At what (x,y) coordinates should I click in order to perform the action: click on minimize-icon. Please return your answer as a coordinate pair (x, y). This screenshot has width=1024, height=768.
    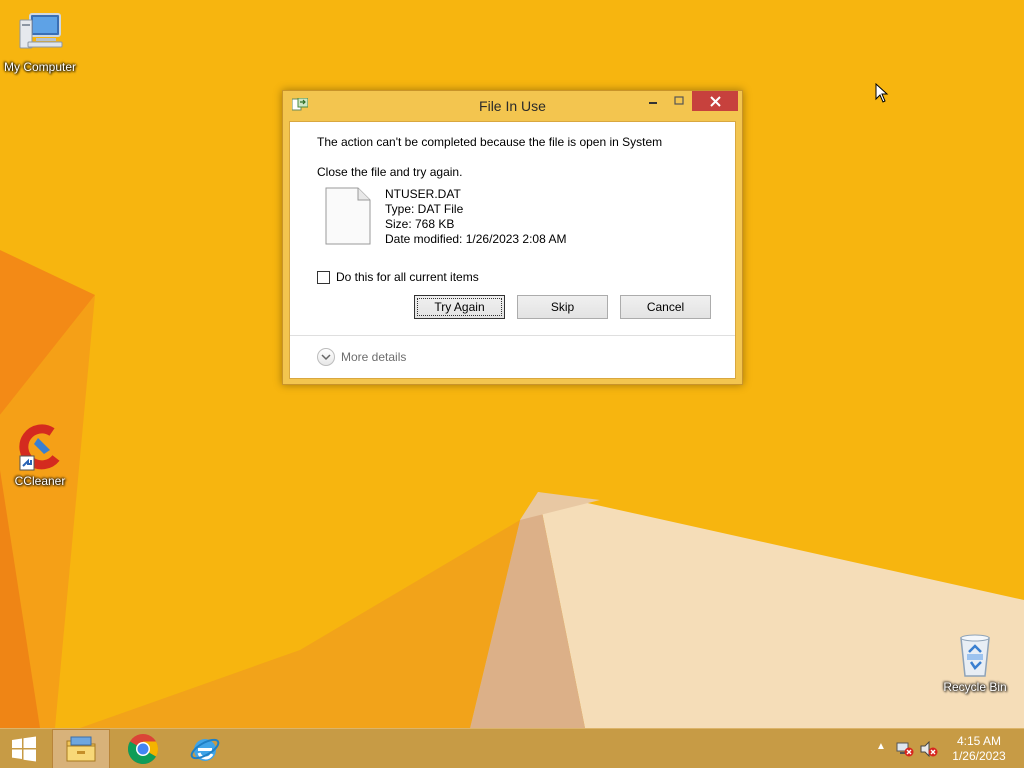
    Looking at the image, I should click on (653, 103).